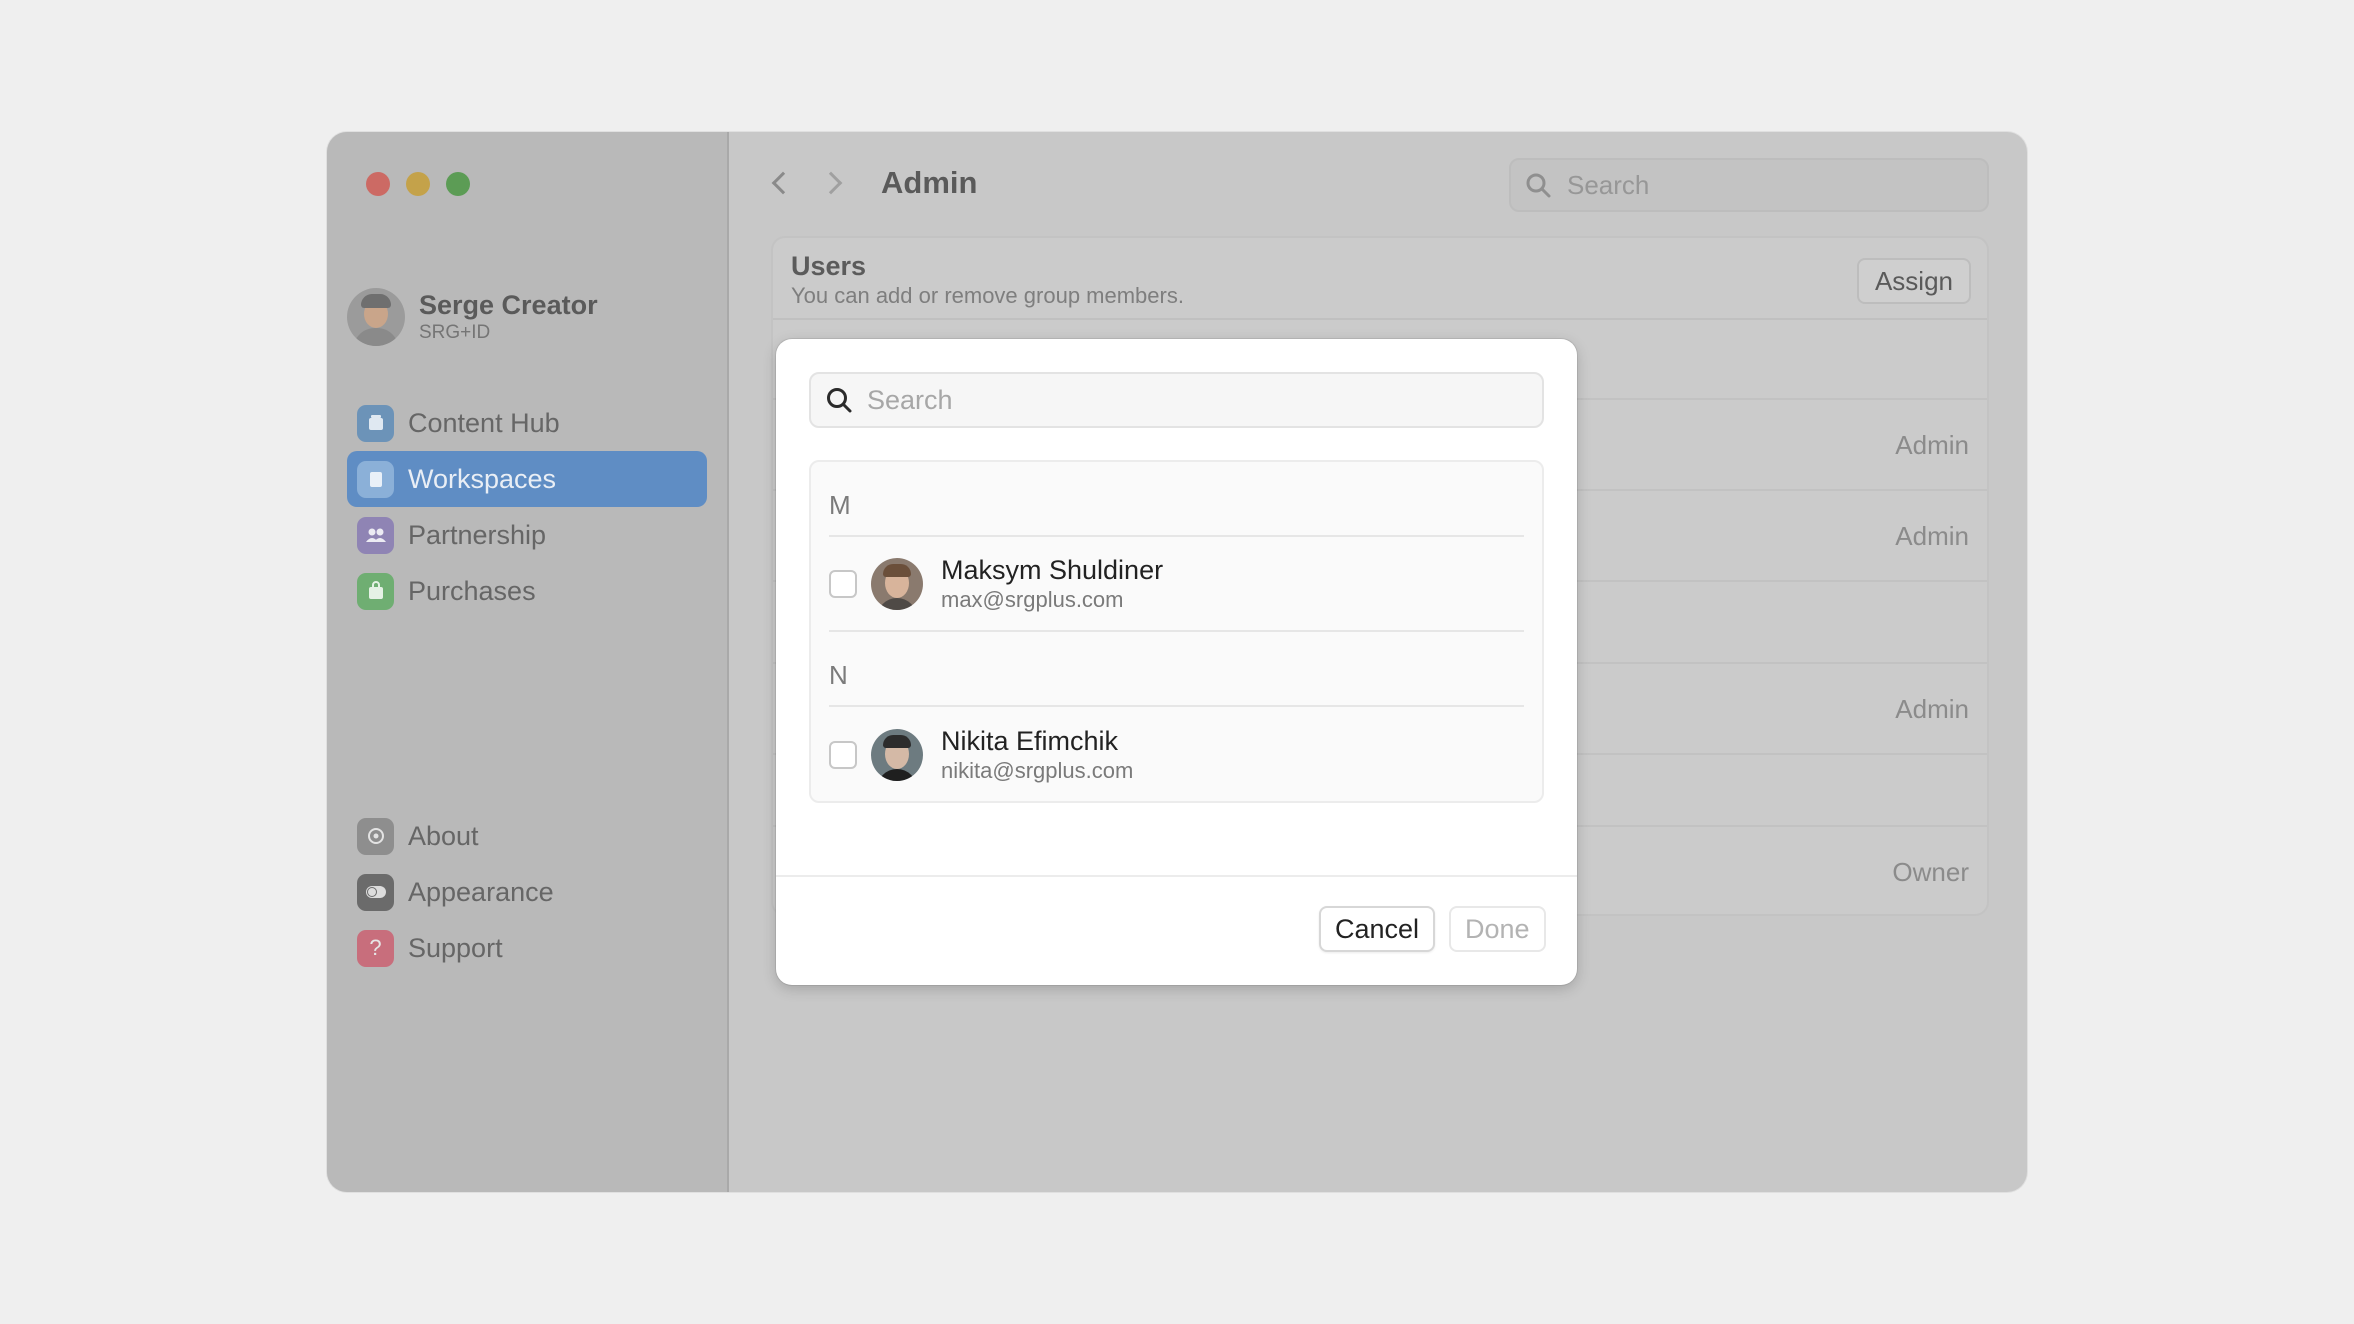 This screenshot has height=1324, width=2354. I want to click on user-role: Owner, so click(1930, 872).